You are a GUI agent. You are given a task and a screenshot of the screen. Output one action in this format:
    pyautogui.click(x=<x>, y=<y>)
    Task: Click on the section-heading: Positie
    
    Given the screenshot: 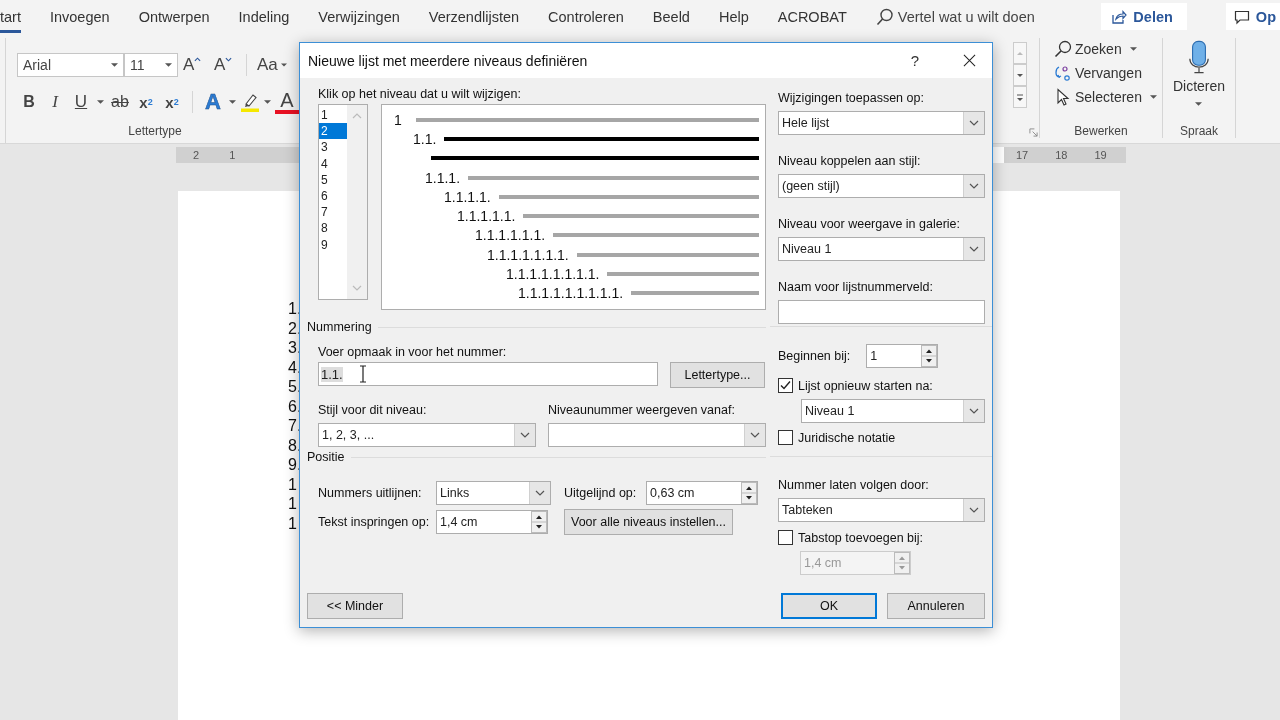 What is the action you would take?
    pyautogui.click(x=326, y=457)
    